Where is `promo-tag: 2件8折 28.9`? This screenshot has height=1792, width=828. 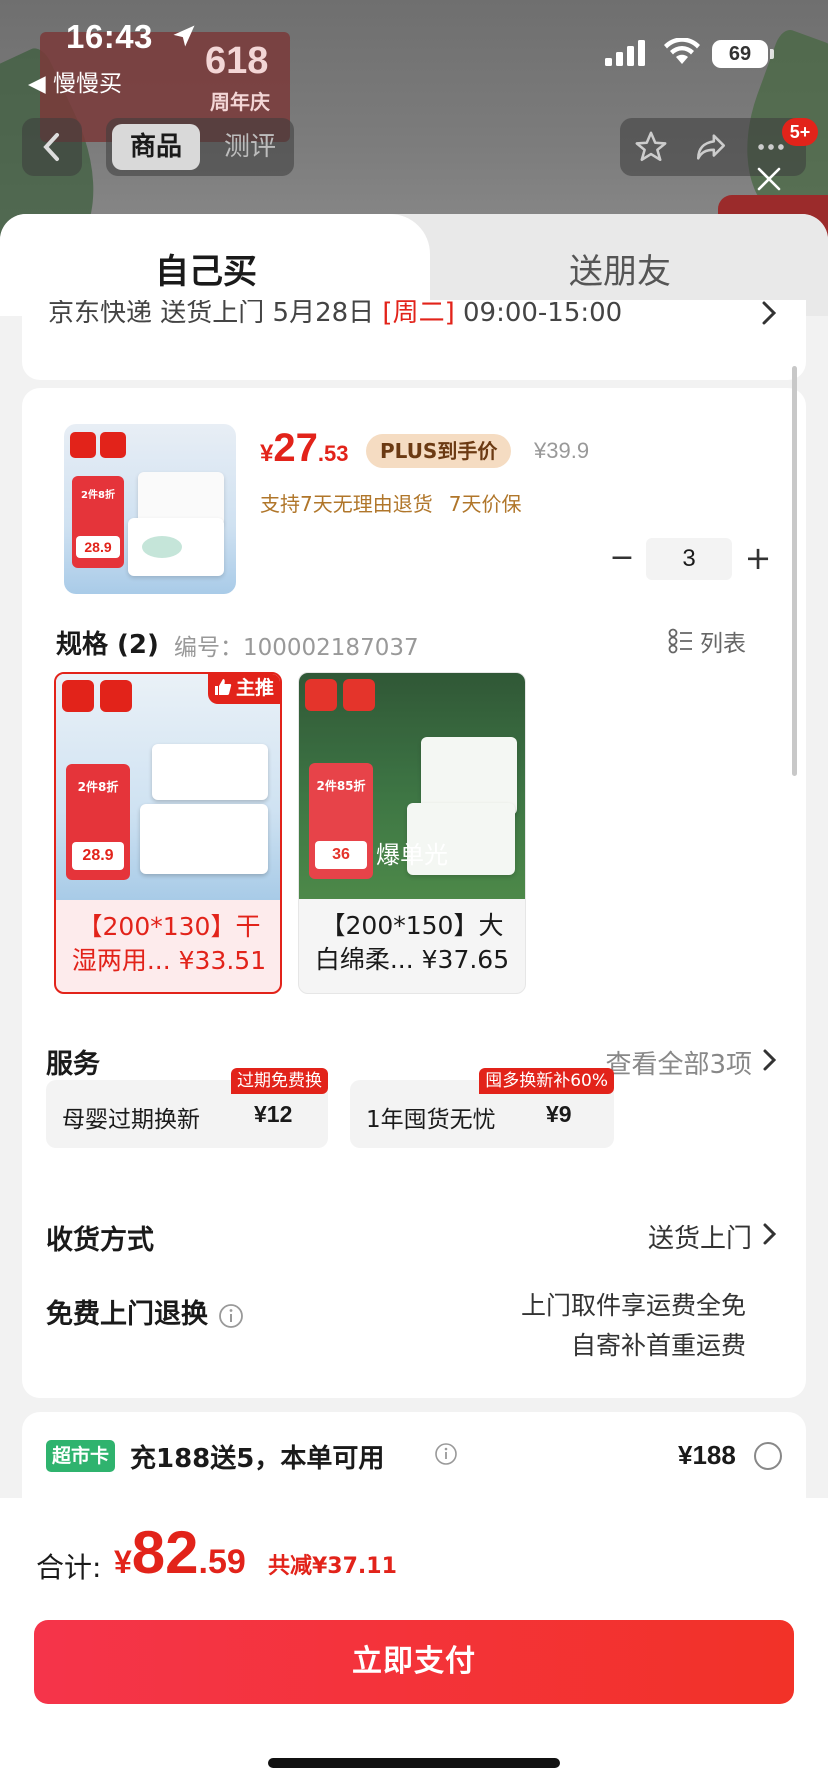 promo-tag: 2件8折 28.9 is located at coordinates (98, 822).